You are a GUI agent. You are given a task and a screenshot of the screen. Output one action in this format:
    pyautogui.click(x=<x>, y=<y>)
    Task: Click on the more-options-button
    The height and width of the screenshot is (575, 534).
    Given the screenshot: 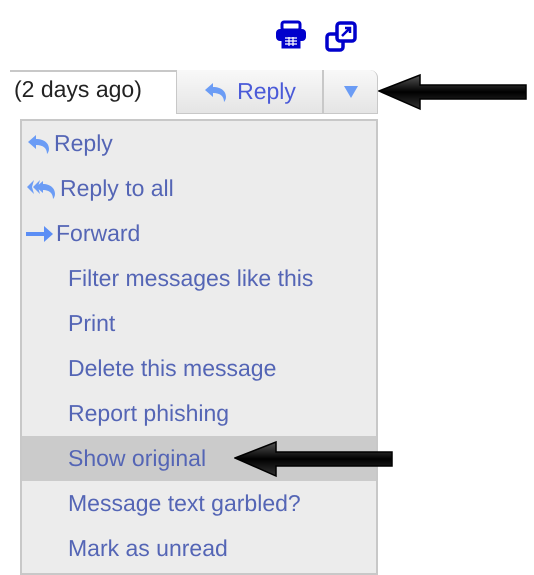 What is the action you would take?
    pyautogui.click(x=350, y=92)
    